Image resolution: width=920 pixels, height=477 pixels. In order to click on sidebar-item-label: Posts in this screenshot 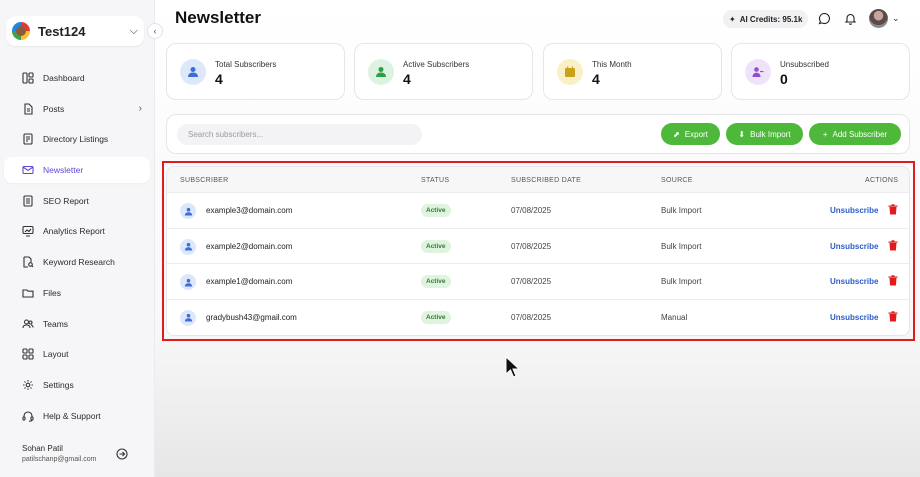, I will do `click(54, 108)`.